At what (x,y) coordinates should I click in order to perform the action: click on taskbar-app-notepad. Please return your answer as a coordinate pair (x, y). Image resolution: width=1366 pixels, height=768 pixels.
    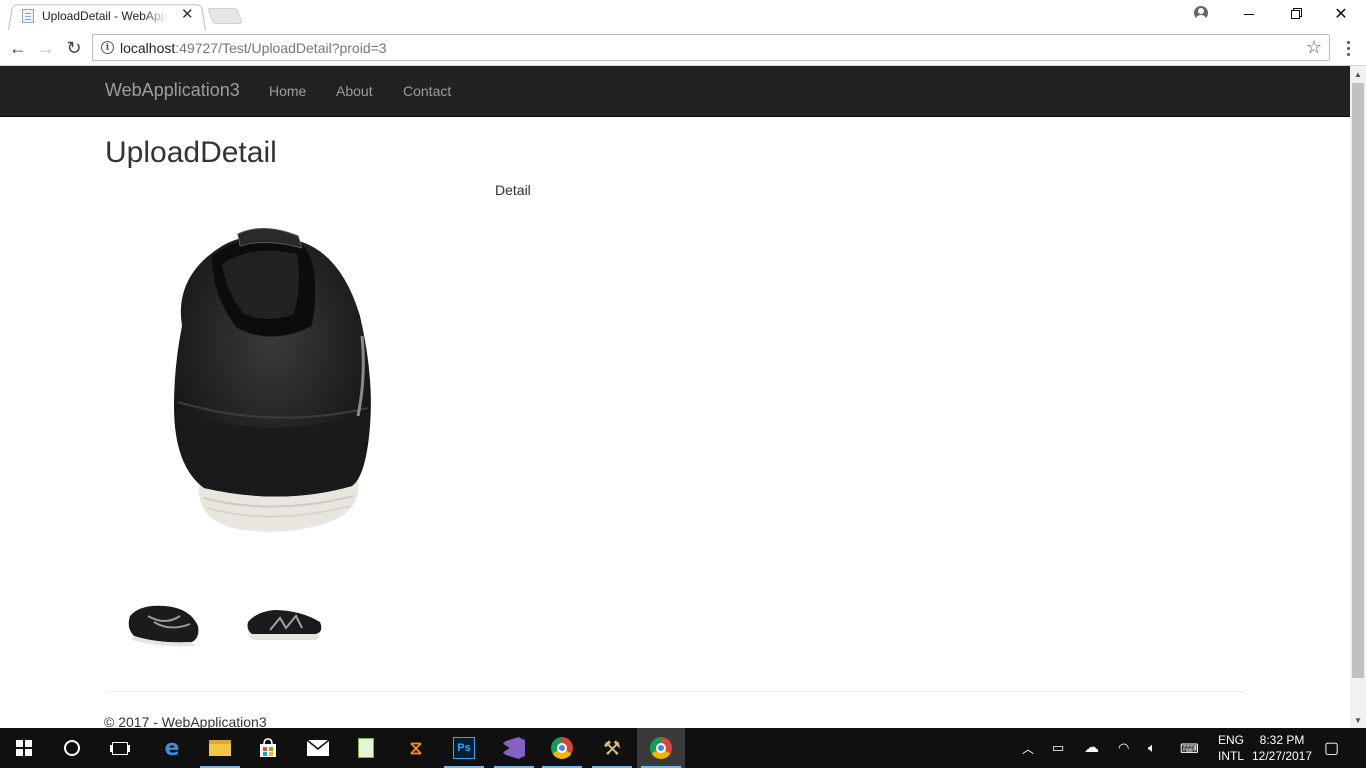
    Looking at the image, I should click on (366, 748).